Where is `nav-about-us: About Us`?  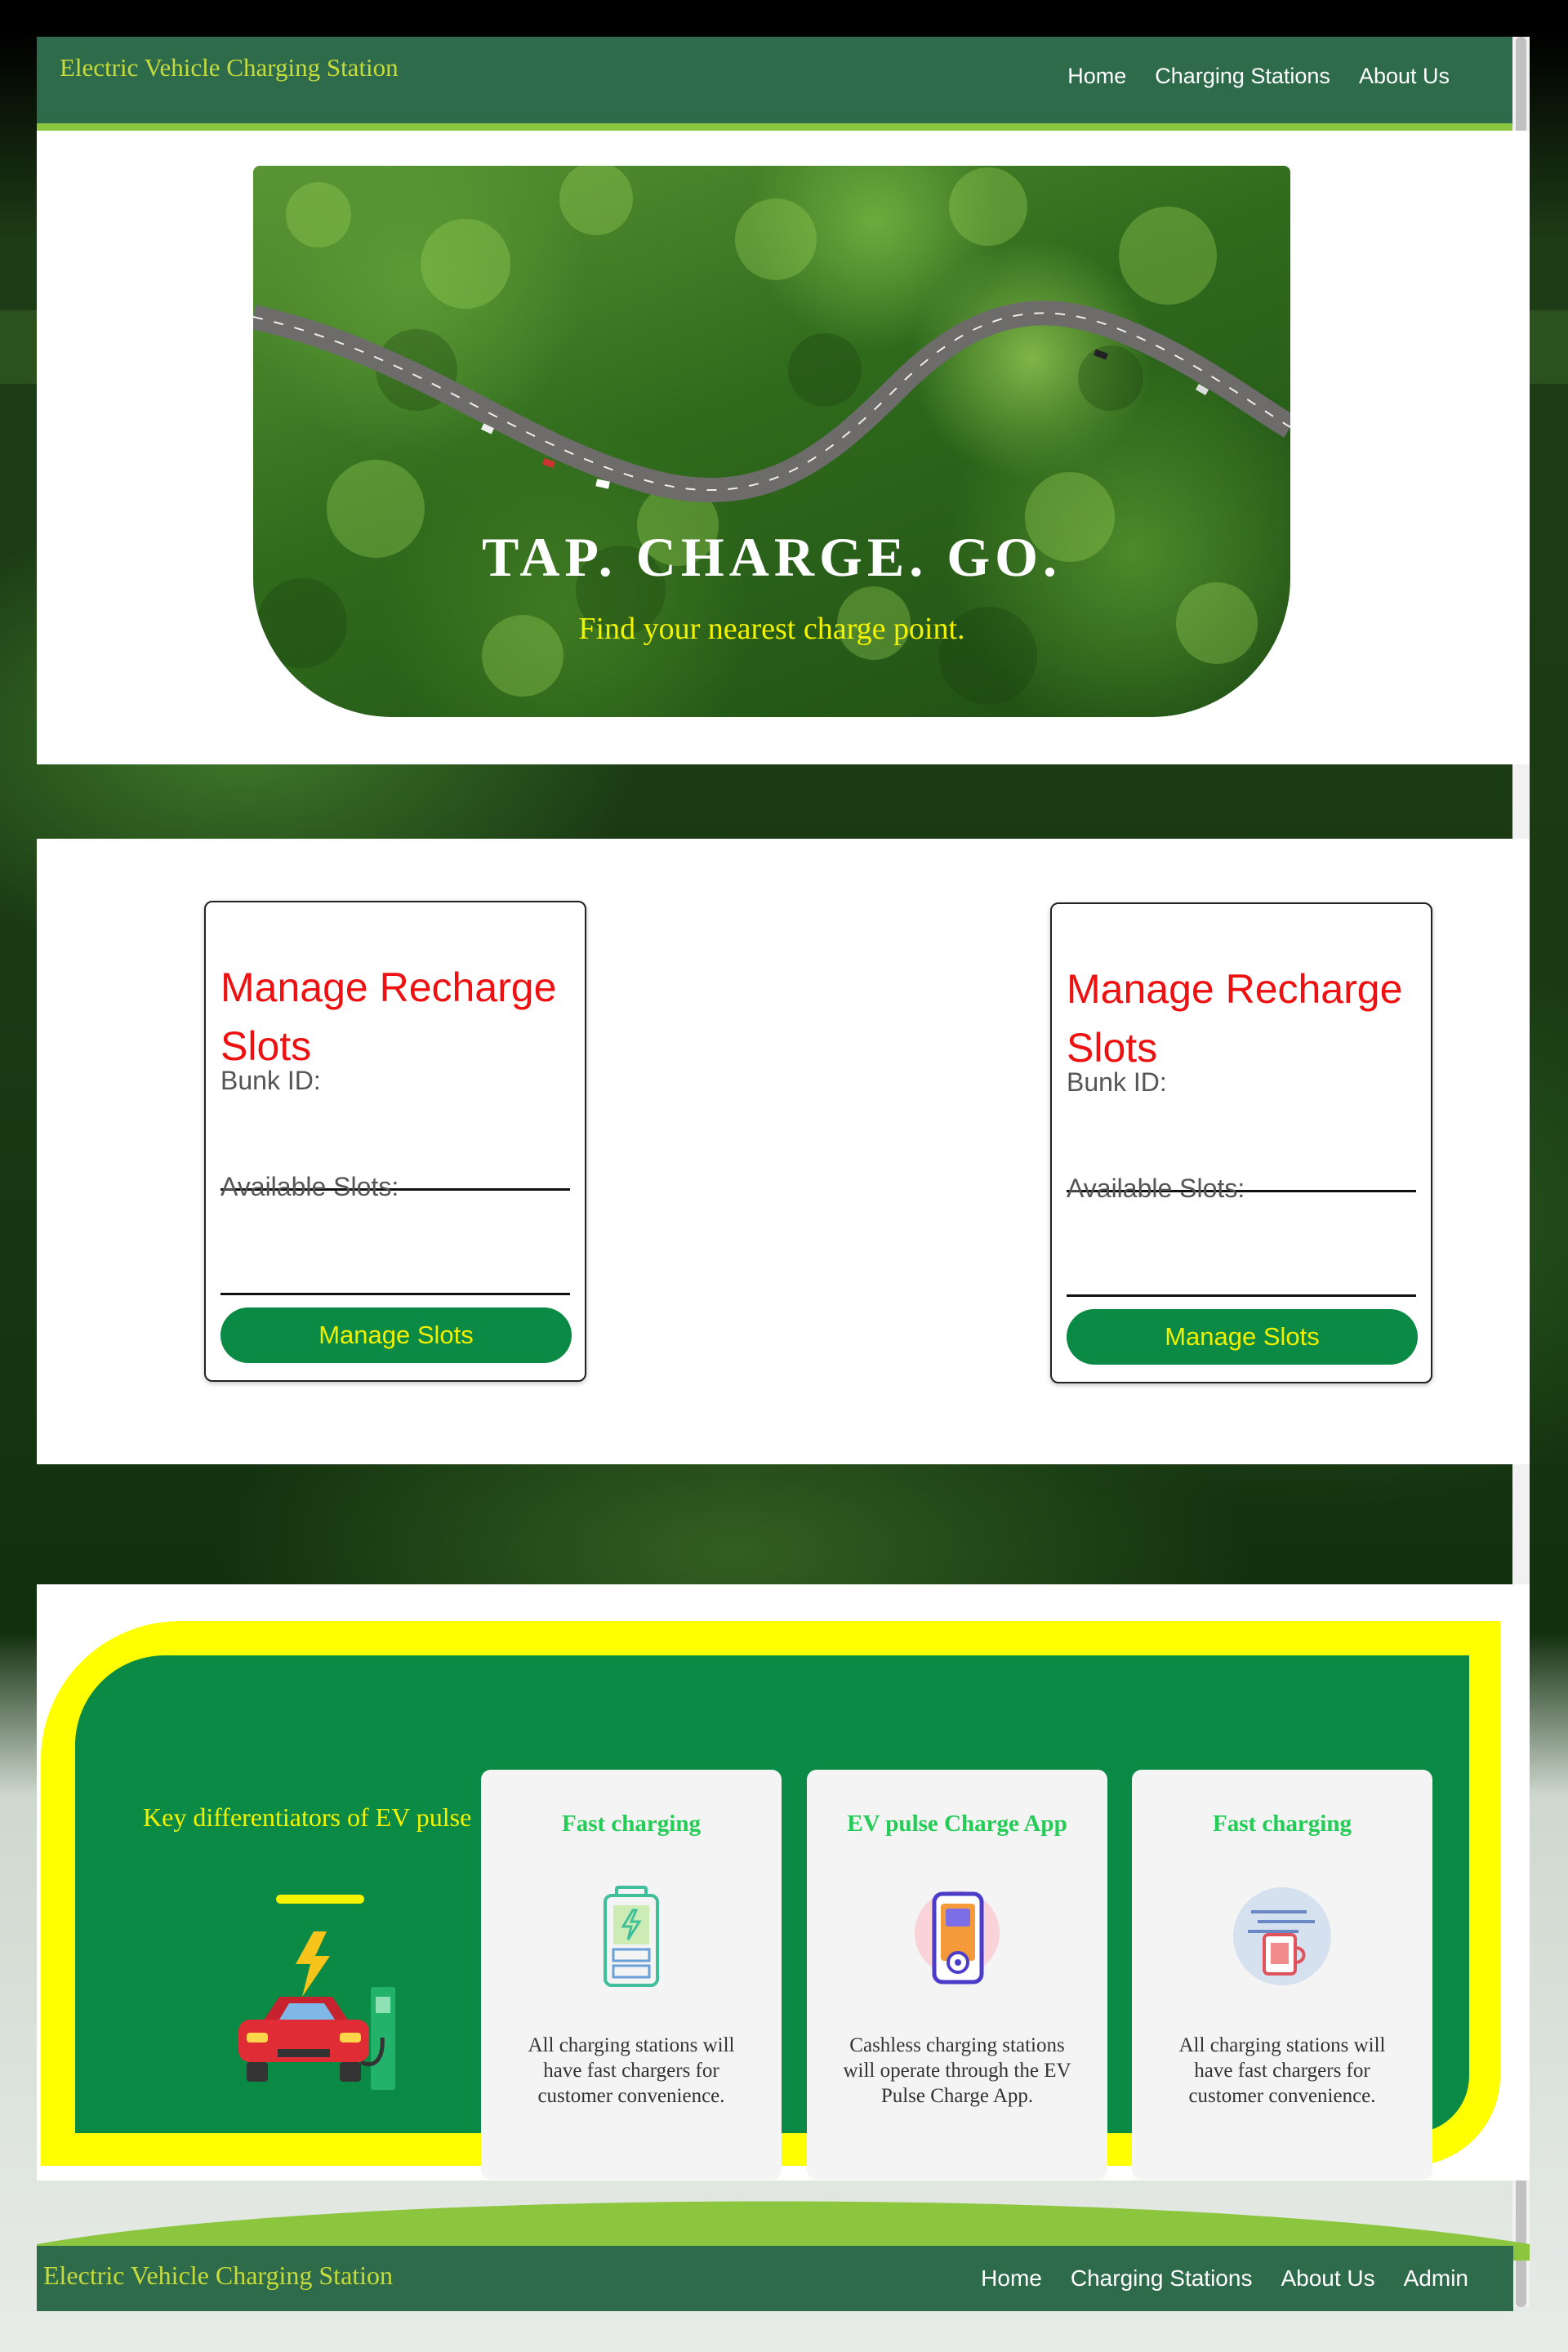 nav-about-us: About Us is located at coordinates (1404, 76).